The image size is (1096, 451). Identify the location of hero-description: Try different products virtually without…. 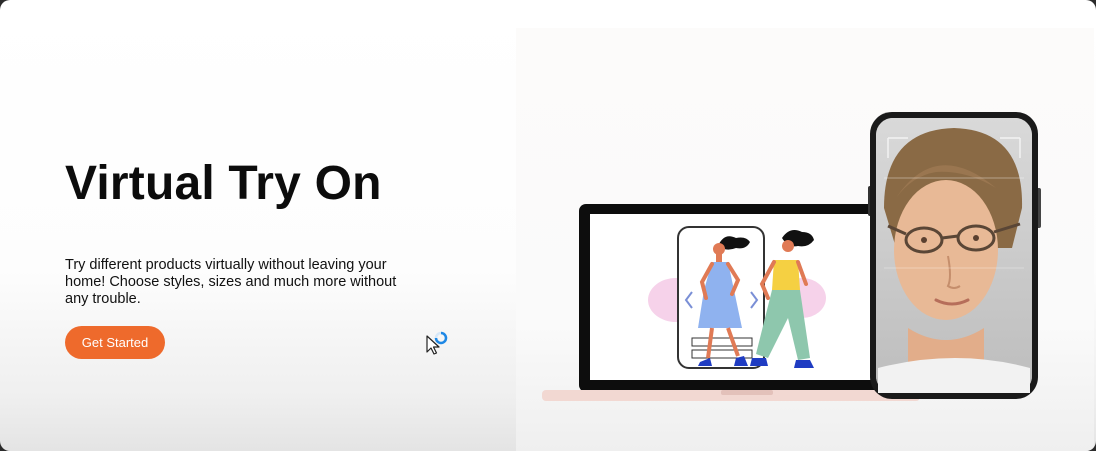
(231, 282).